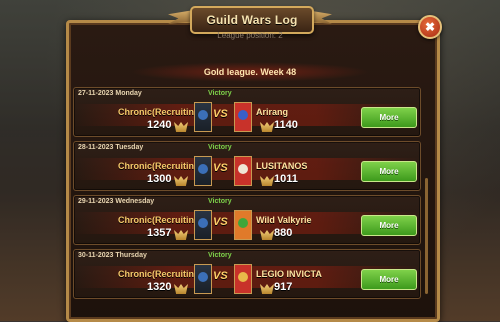 This screenshot has height=322, width=500. I want to click on close-button: ✖, so click(430, 27).